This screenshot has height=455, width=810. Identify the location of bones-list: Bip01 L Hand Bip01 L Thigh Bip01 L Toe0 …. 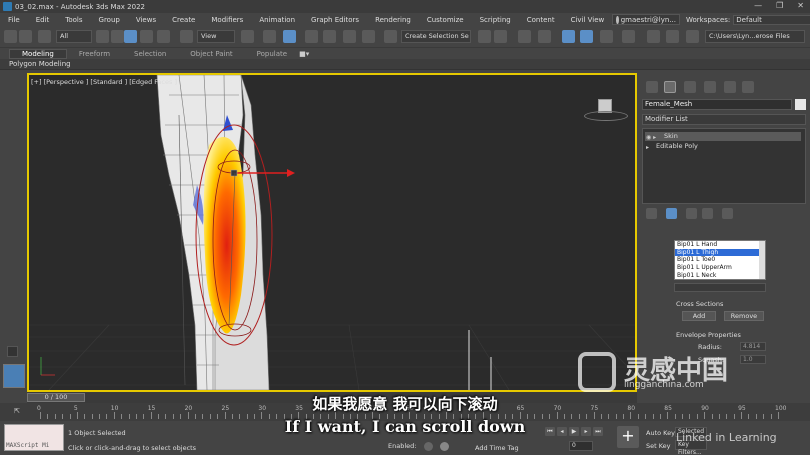
(720, 260).